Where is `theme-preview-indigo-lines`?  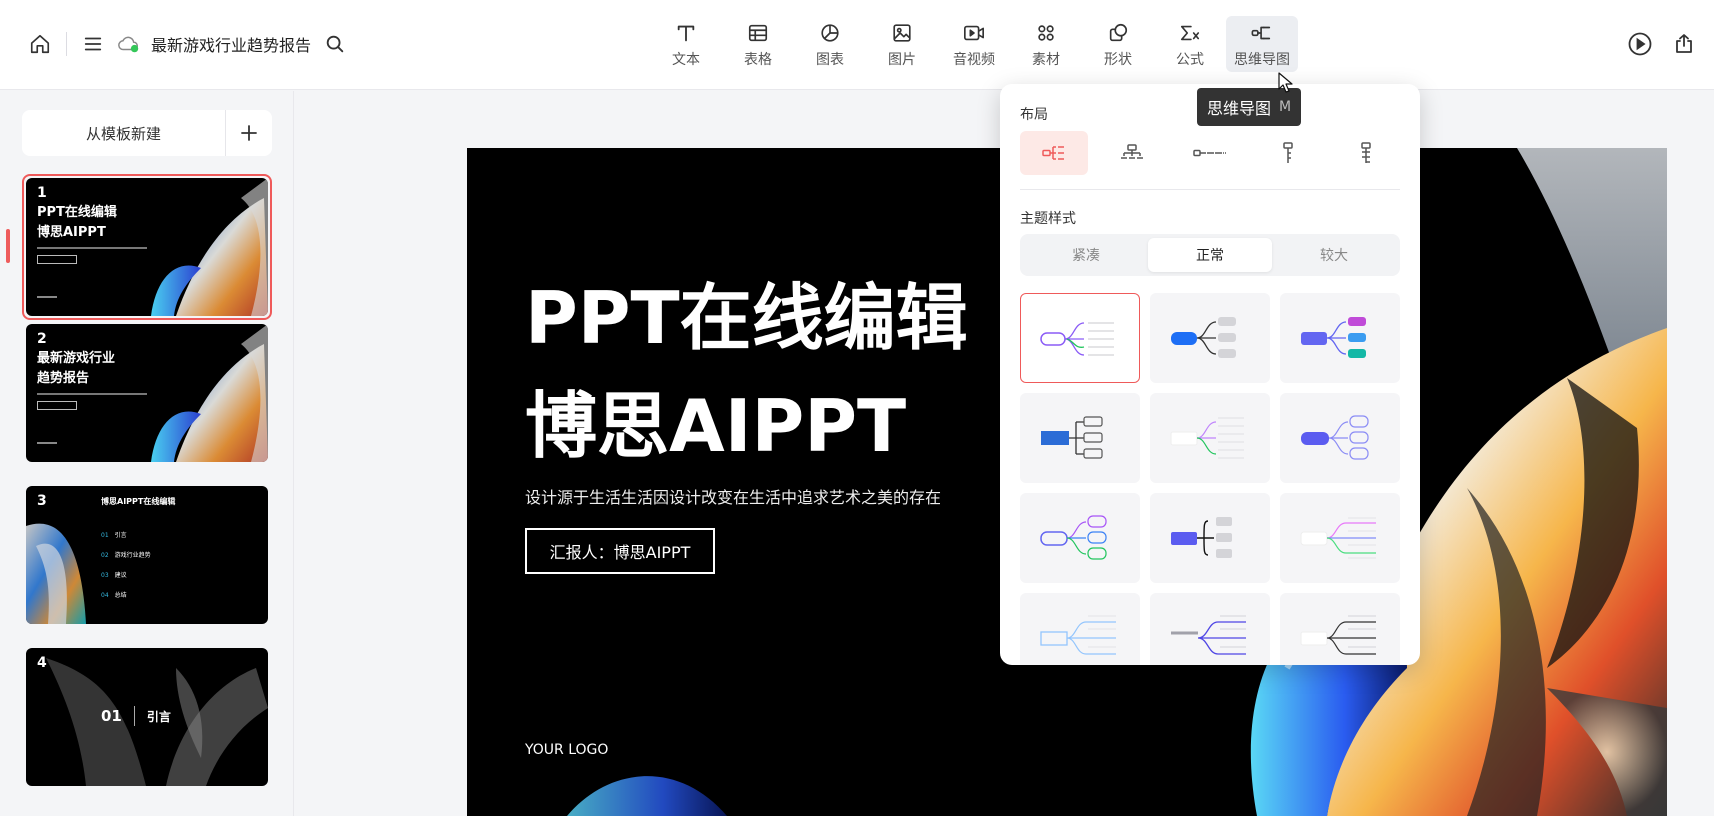 theme-preview-indigo-lines is located at coordinates (1208, 635).